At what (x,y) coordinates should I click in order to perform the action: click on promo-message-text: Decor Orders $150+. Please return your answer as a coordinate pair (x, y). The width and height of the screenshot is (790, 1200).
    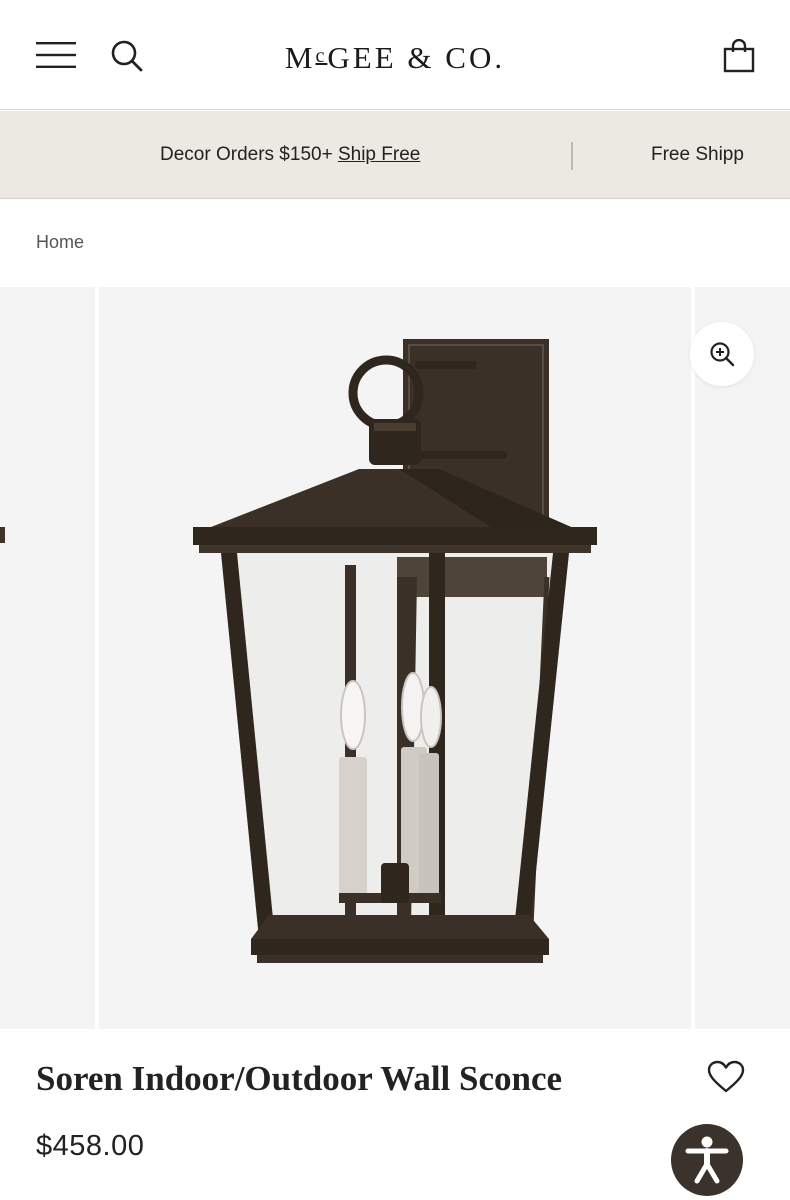
    Looking at the image, I should click on (249, 154).